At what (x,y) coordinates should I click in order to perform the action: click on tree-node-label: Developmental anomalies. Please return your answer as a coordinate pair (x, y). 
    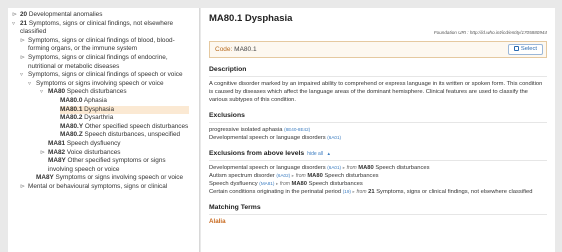
    Looking at the image, I should click on (65, 14).